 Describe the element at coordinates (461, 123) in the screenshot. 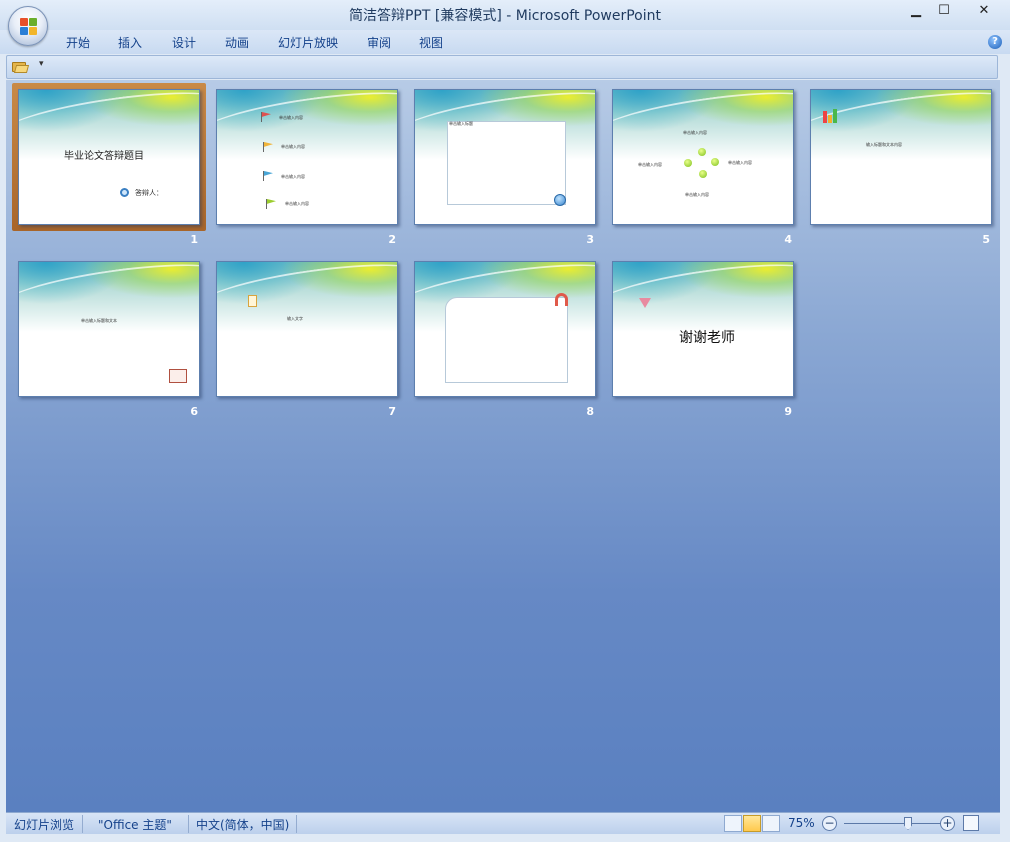

I see `slide-text: 单击输入标题` at that location.